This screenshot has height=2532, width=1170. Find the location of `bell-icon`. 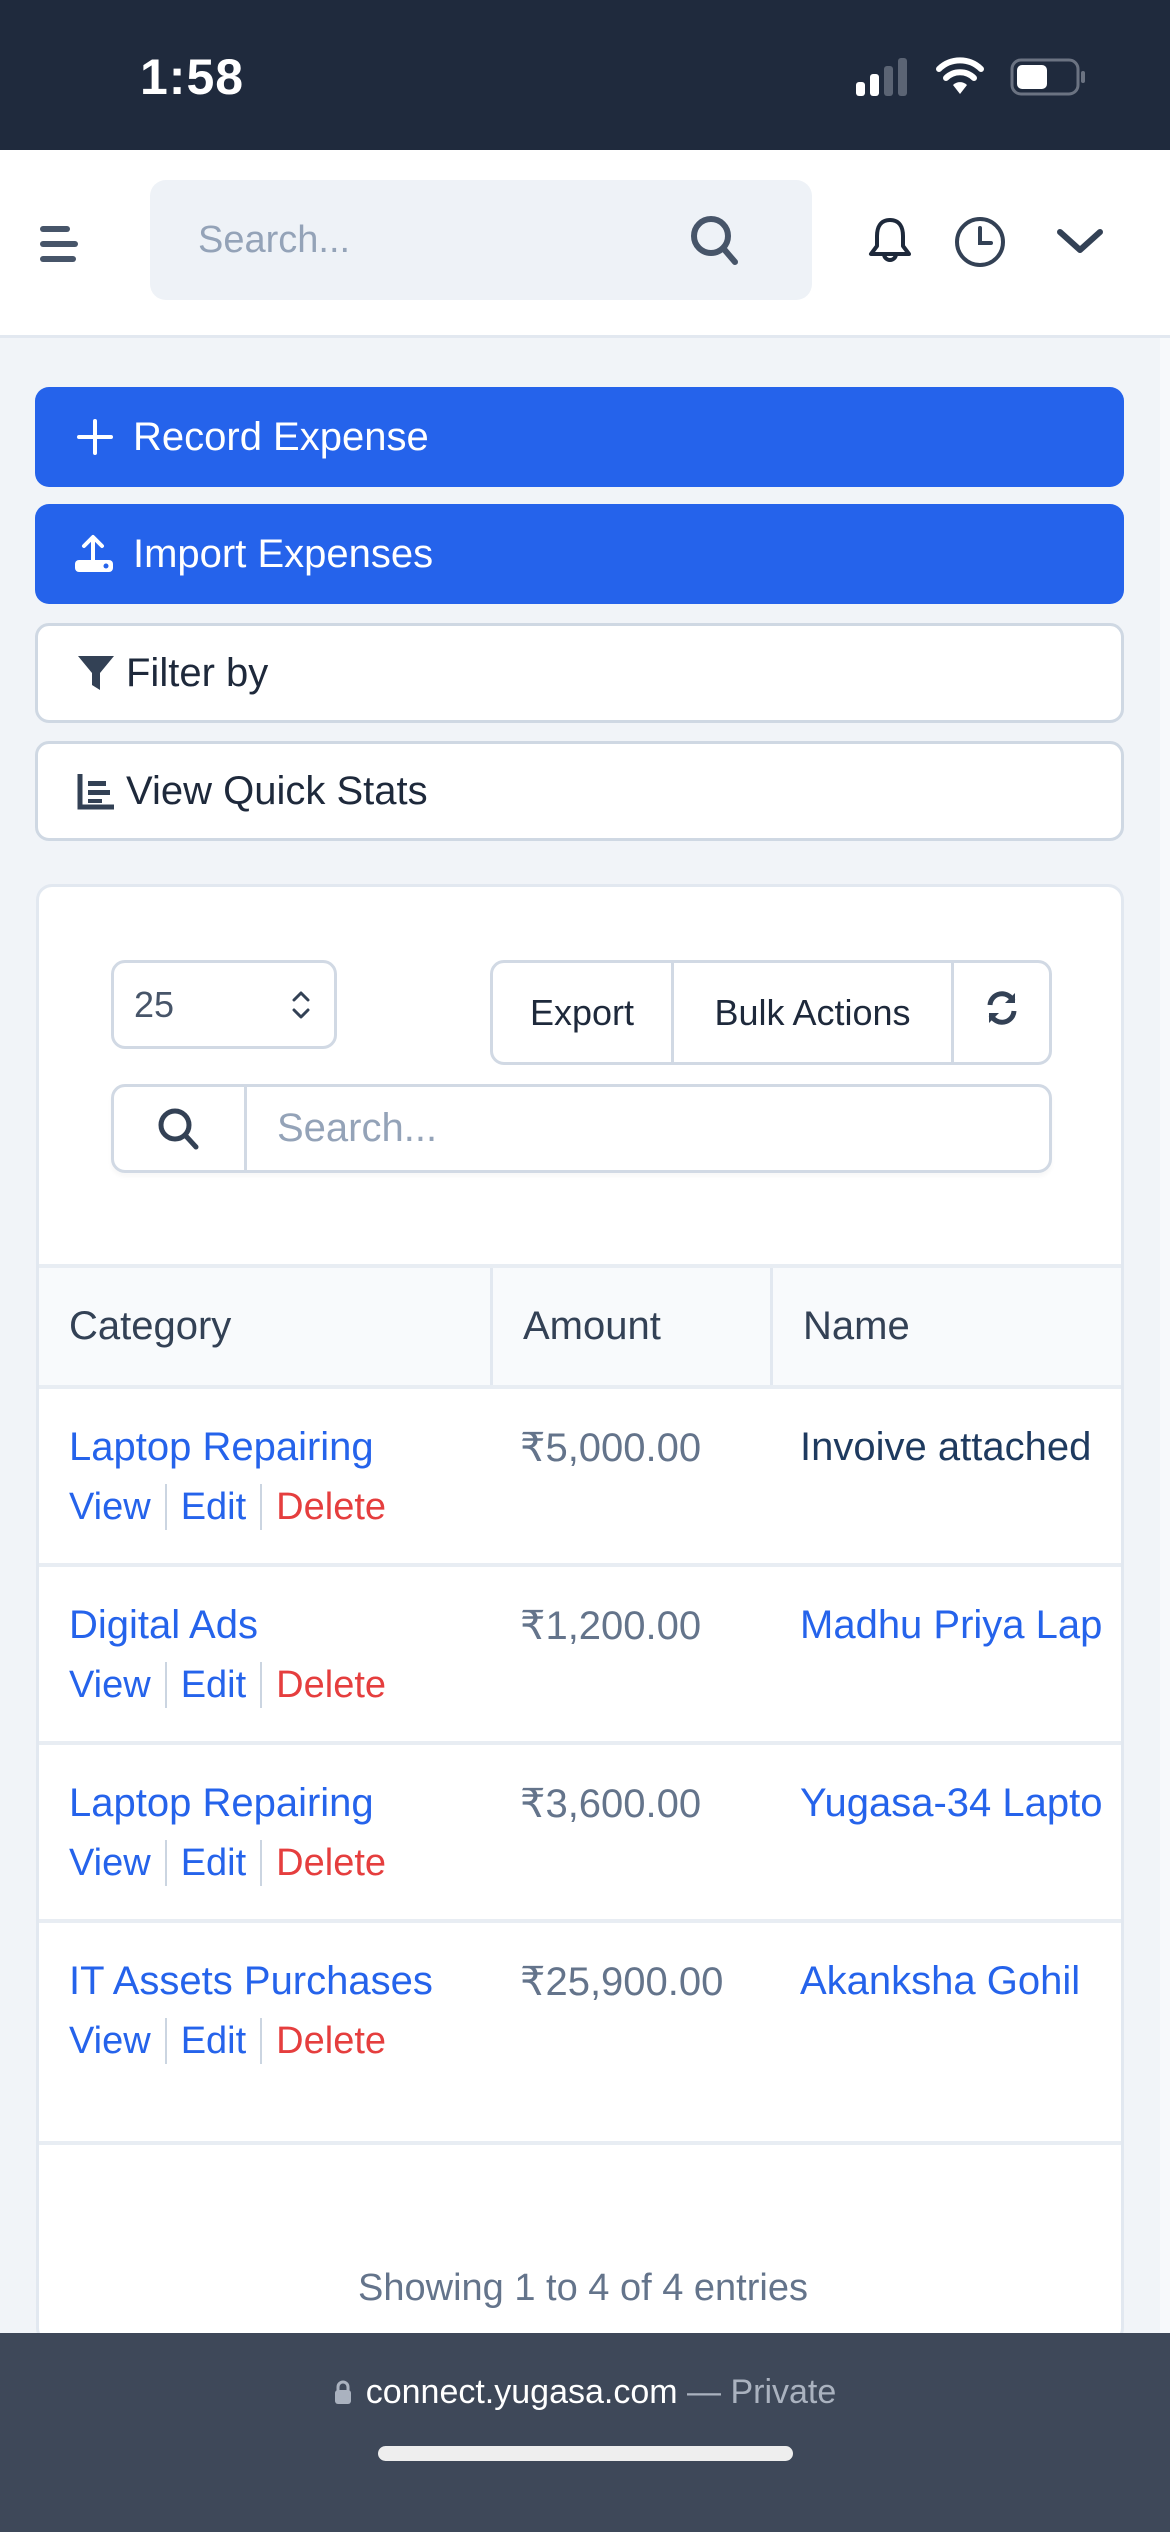

bell-icon is located at coordinates (890, 242).